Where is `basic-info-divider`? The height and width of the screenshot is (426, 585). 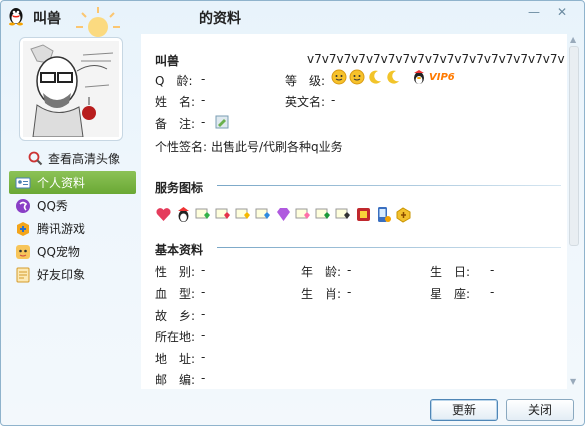
basic-info-divider is located at coordinates (389, 247).